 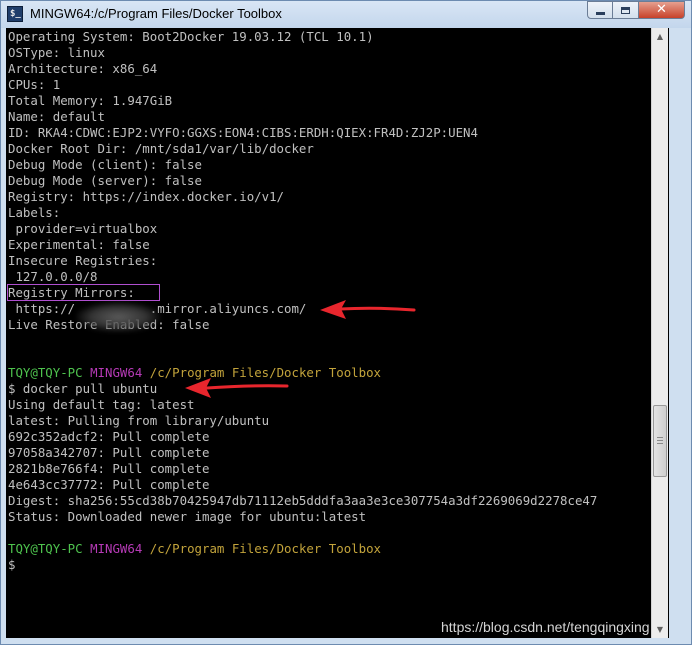 What do you see at coordinates (83, 388) in the screenshot?
I see `command-line: $ docker pull ubuntu` at bounding box center [83, 388].